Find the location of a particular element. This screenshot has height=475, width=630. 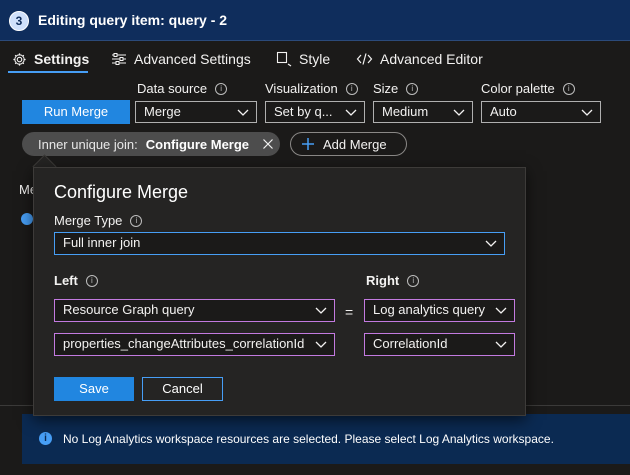

tab-advanced-settings: Advanced Settings is located at coordinates (181, 59).